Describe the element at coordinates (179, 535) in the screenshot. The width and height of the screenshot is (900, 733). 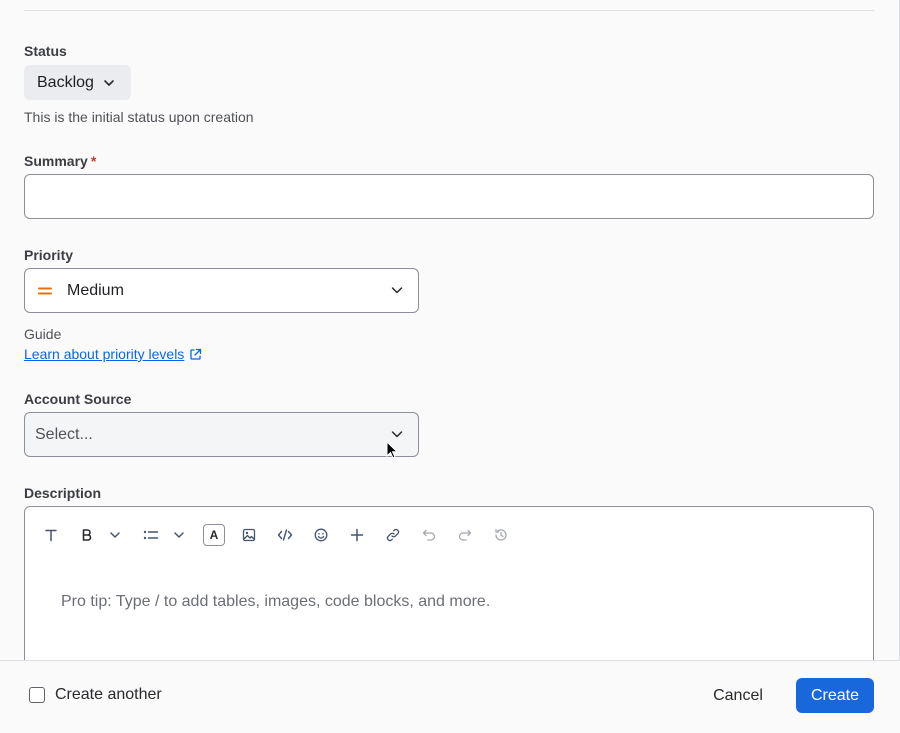
I see `list-chevron-icon` at that location.